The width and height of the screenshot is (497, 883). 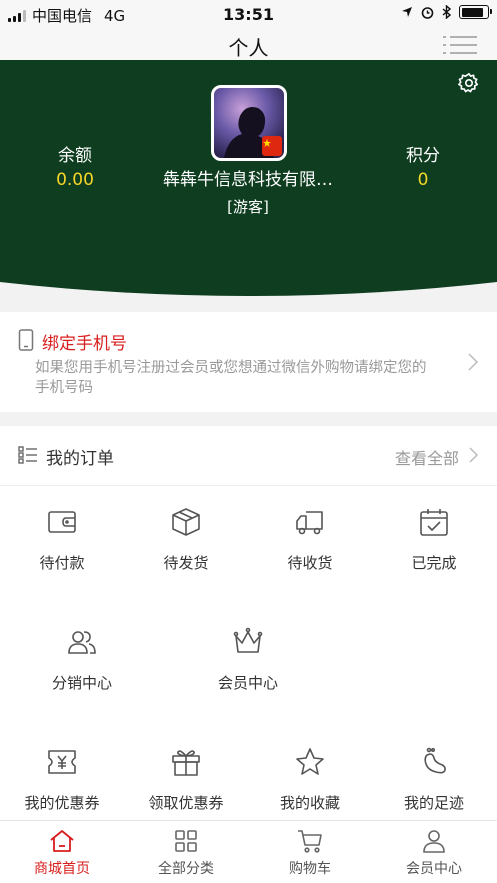 What do you see at coordinates (248, 48) in the screenshot?
I see `page-title: 个人` at bounding box center [248, 48].